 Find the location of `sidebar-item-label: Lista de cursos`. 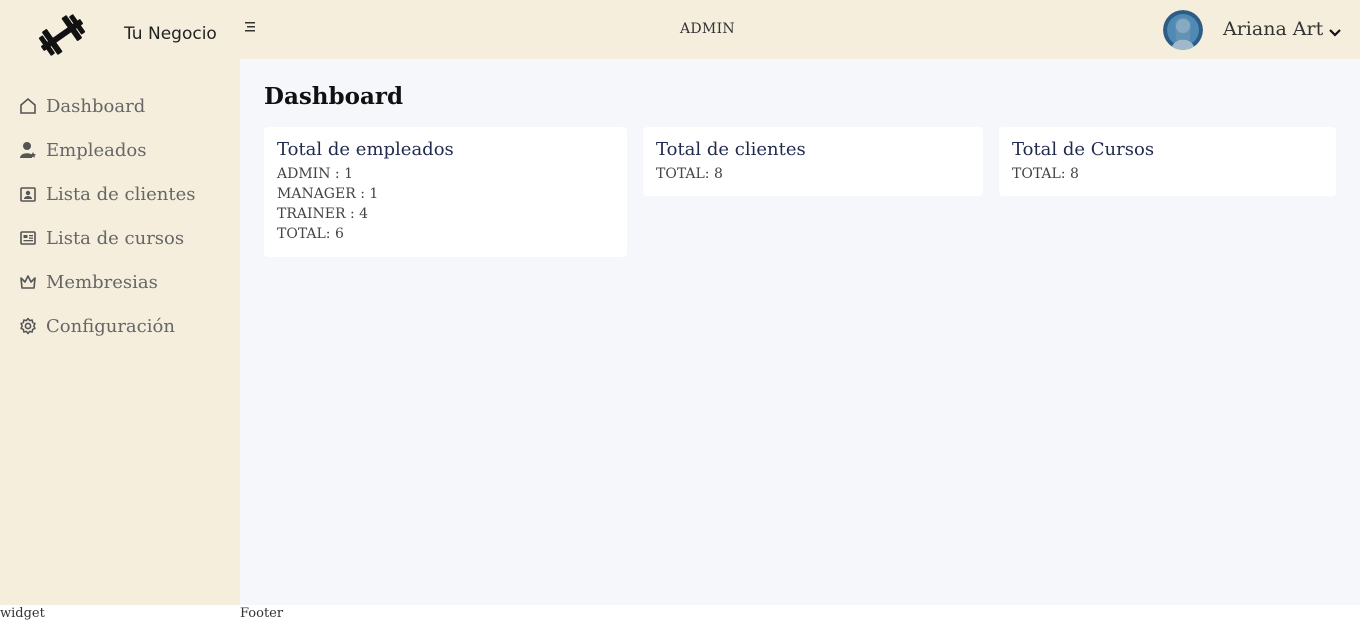

sidebar-item-label: Lista de cursos is located at coordinates (115, 238).